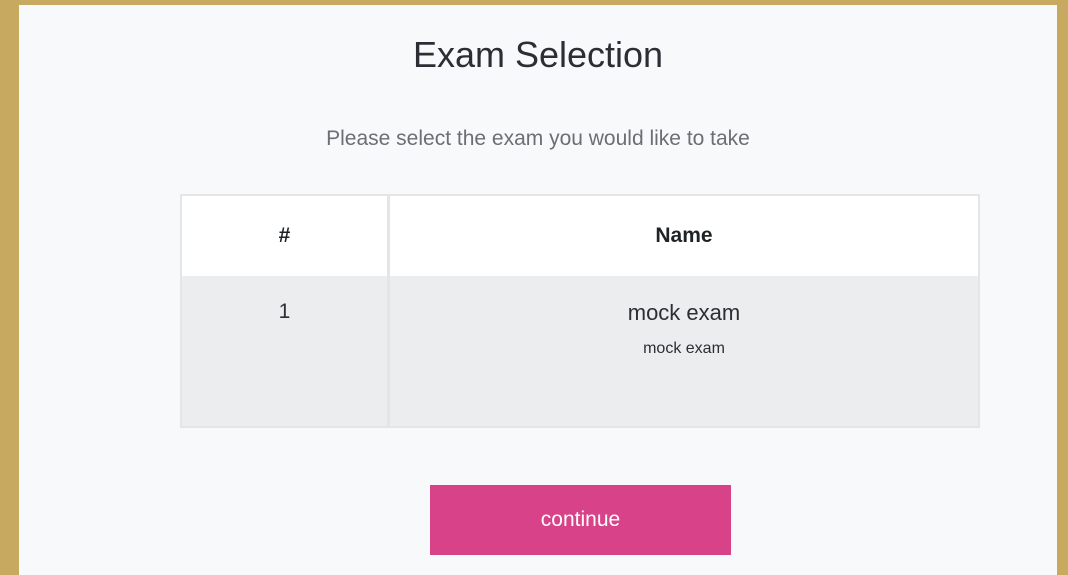 The width and height of the screenshot is (1068, 575). I want to click on exam-name-cell: mock exam mock exam, so click(683, 351).